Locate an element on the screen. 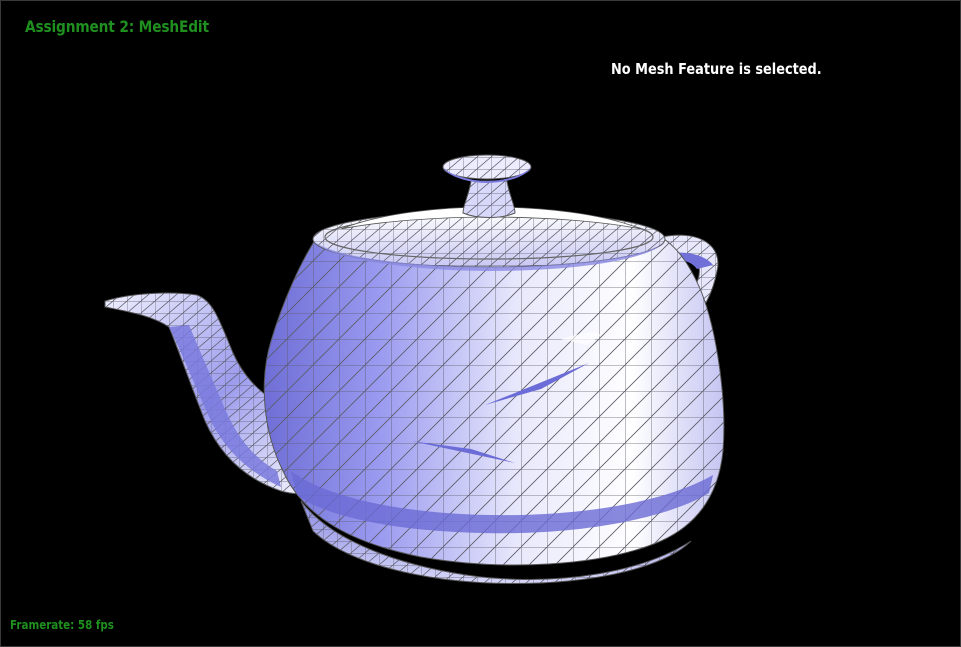 The image size is (961, 647). selection-status: No Mesh Feature is selected. is located at coordinates (716, 69).